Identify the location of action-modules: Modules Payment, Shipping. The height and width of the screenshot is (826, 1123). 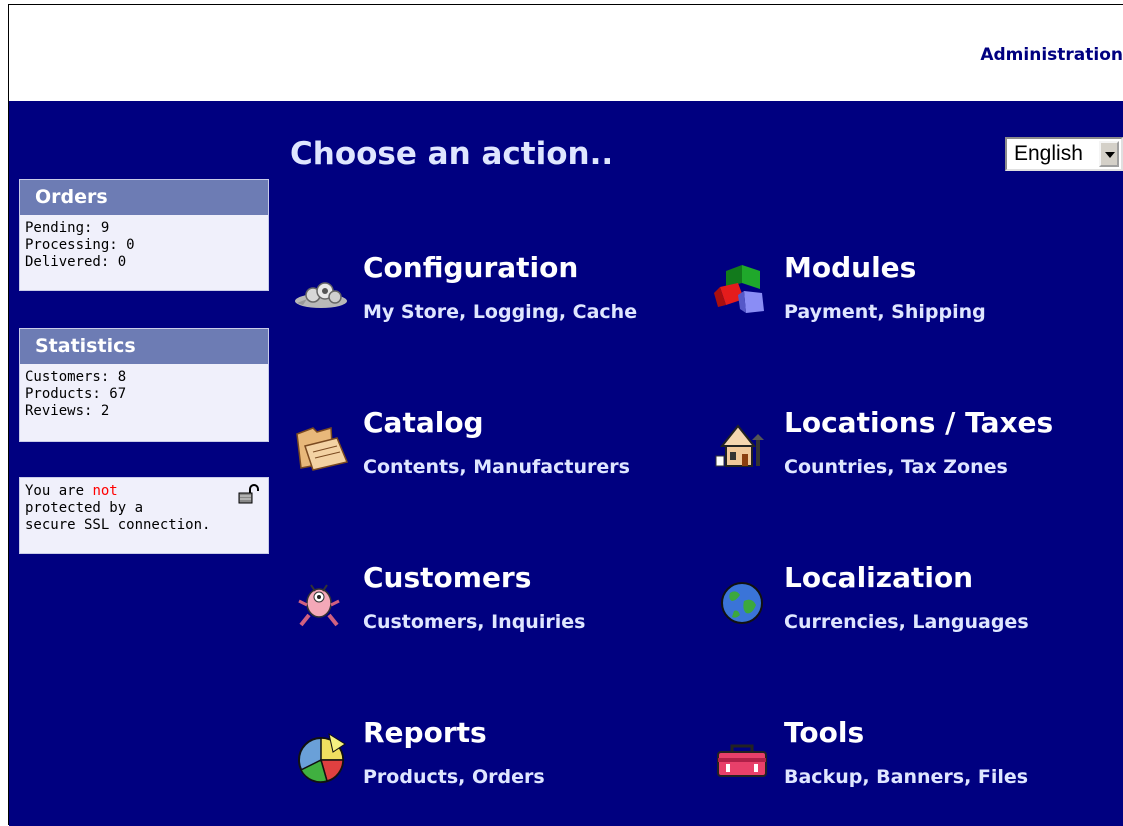
(912, 296).